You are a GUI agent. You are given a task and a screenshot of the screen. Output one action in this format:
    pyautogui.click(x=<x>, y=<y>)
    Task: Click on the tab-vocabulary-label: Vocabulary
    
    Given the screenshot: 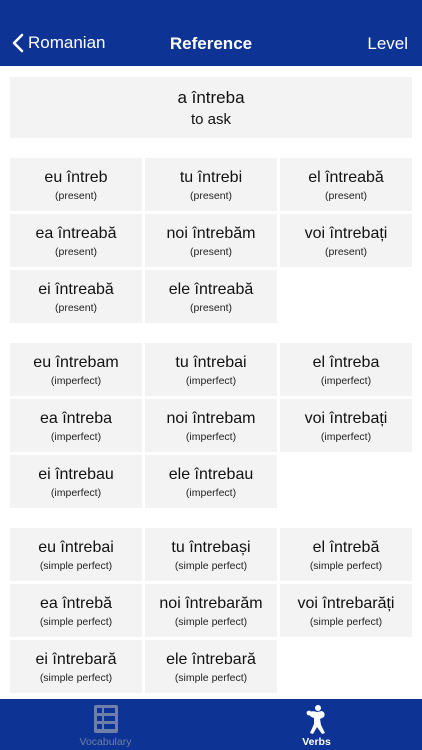 What is the action you would take?
    pyautogui.click(x=105, y=742)
    